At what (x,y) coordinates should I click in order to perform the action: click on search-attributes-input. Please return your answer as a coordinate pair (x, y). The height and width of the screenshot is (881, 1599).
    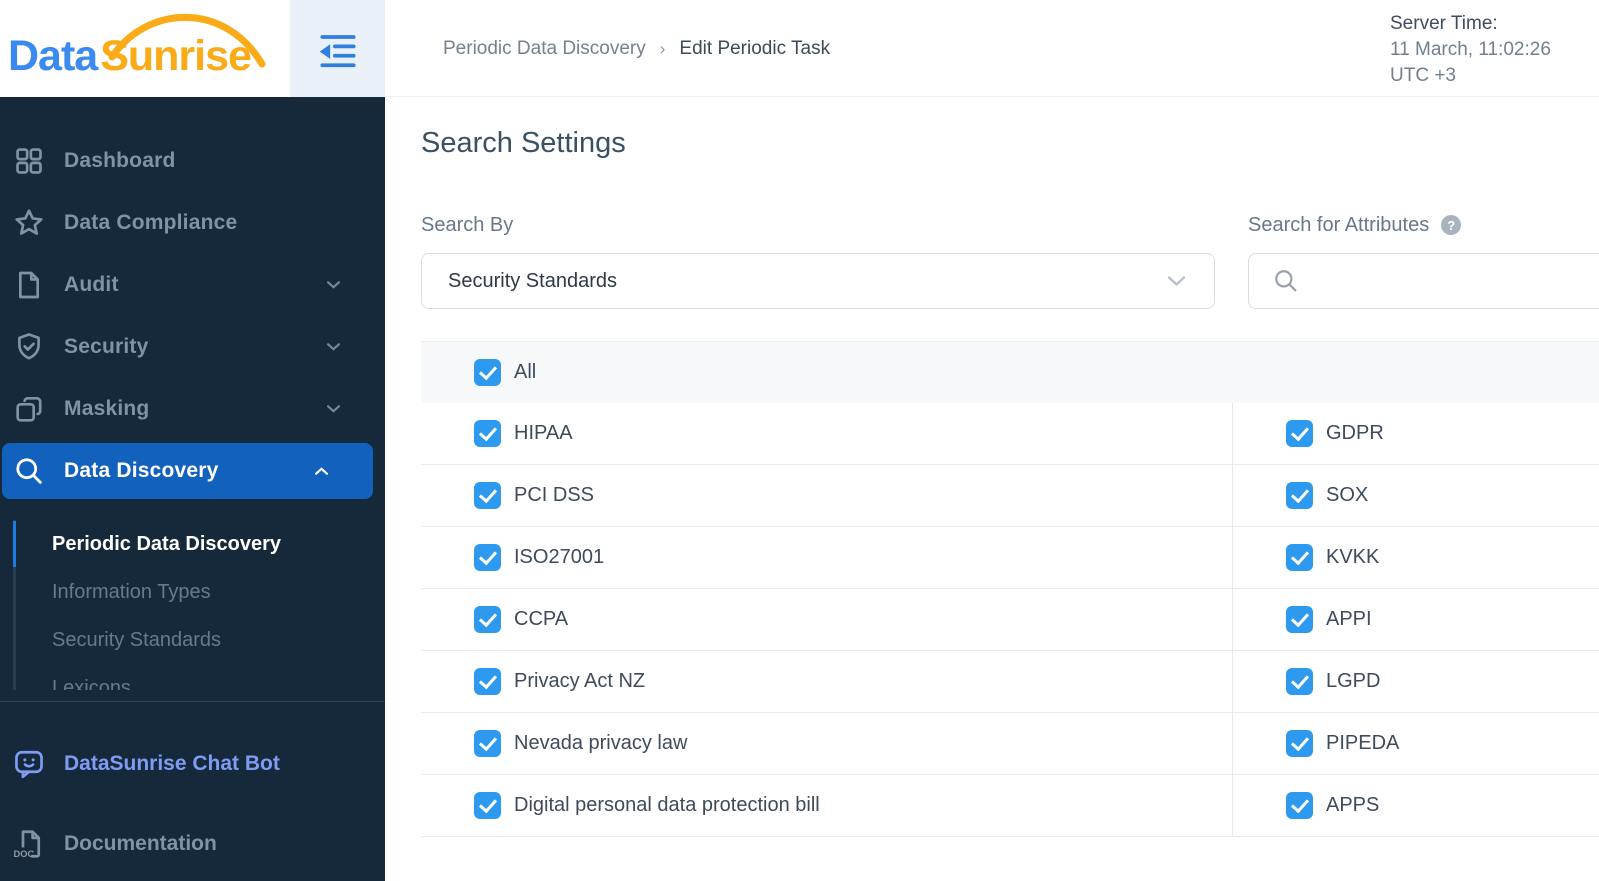
    Looking at the image, I should click on (1455, 281).